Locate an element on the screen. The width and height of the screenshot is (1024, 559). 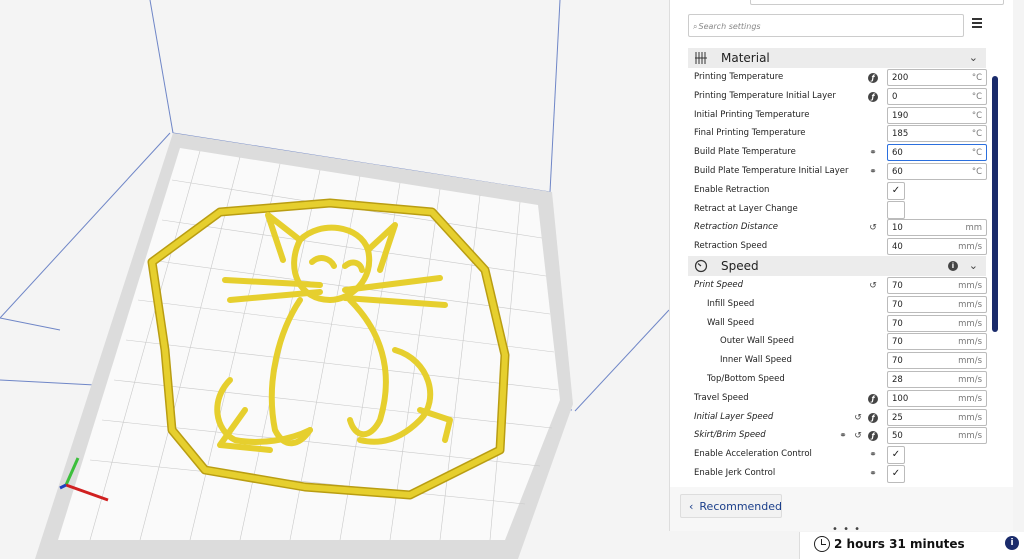
setting-row-top-bottom-speed: Top/Bottom Speed 28 mm/s is located at coordinates (840, 380).